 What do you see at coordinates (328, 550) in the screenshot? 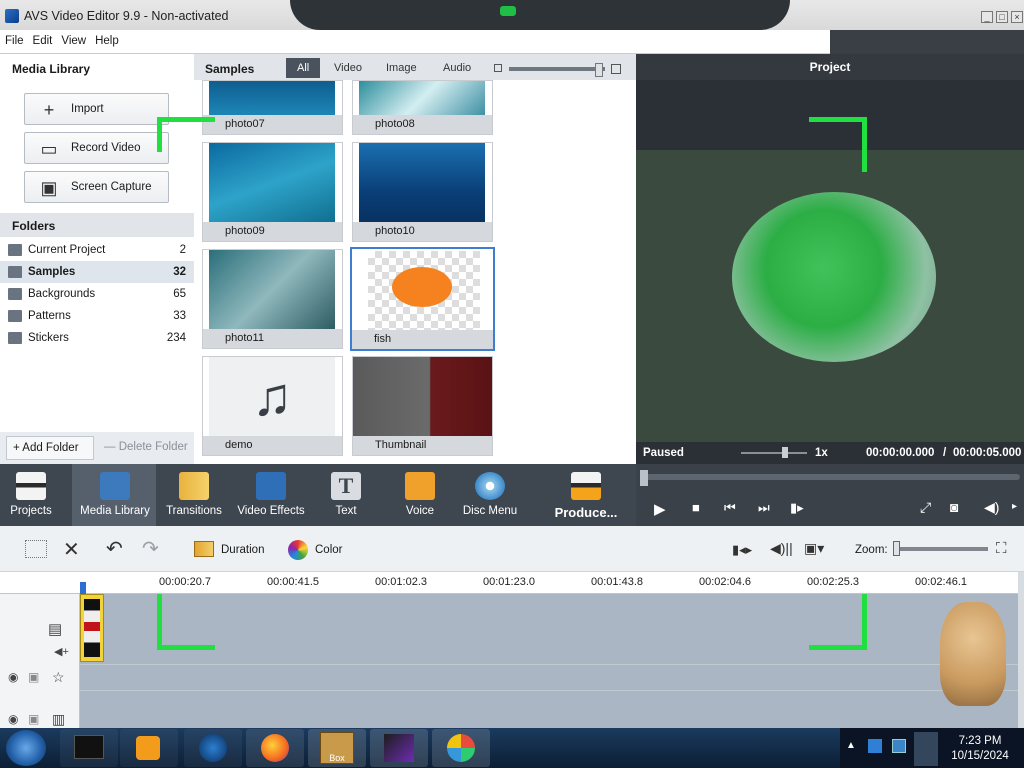
I see `color-button: Color` at bounding box center [328, 550].